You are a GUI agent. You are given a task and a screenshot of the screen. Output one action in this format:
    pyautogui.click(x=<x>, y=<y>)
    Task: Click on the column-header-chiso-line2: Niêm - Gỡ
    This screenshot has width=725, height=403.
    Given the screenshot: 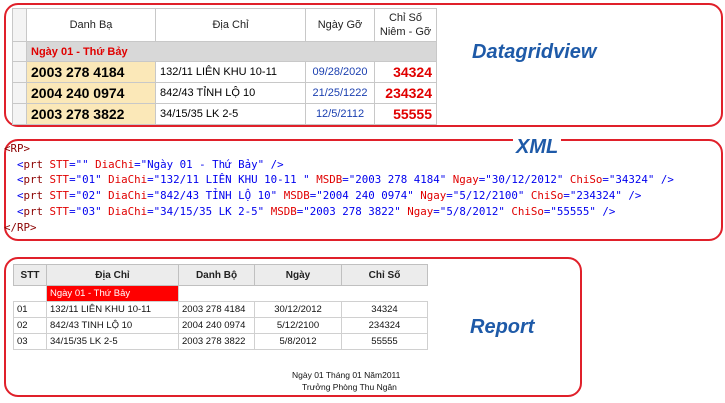 What is the action you would take?
    pyautogui.click(x=405, y=32)
    